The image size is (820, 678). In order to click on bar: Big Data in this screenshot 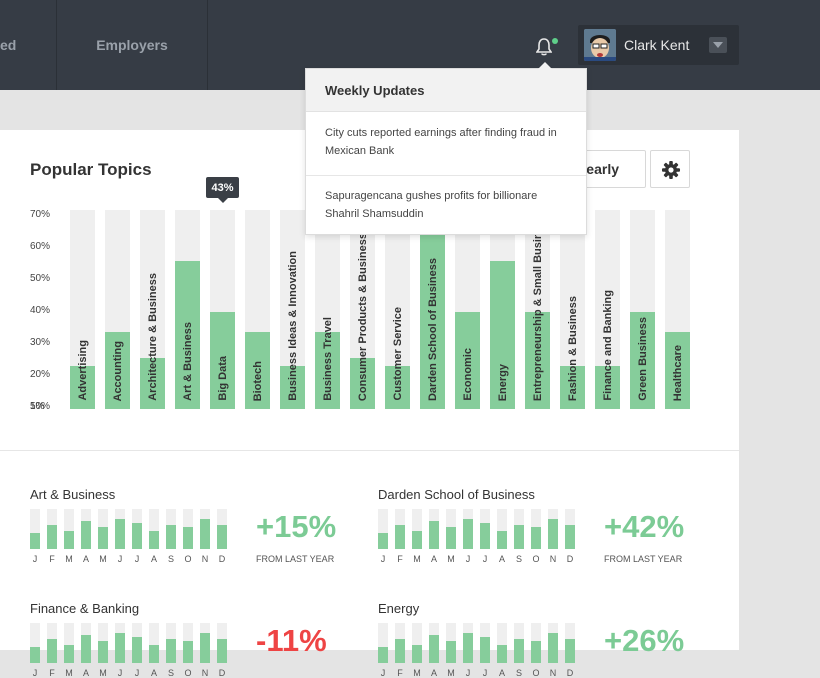, I will do `click(222, 309)`.